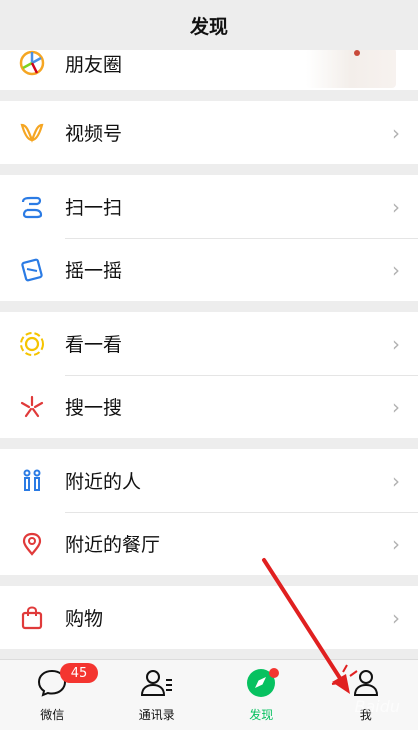 This screenshot has height=730, width=418. What do you see at coordinates (32, 544) in the screenshot?
I see `location-pin-icon` at bounding box center [32, 544].